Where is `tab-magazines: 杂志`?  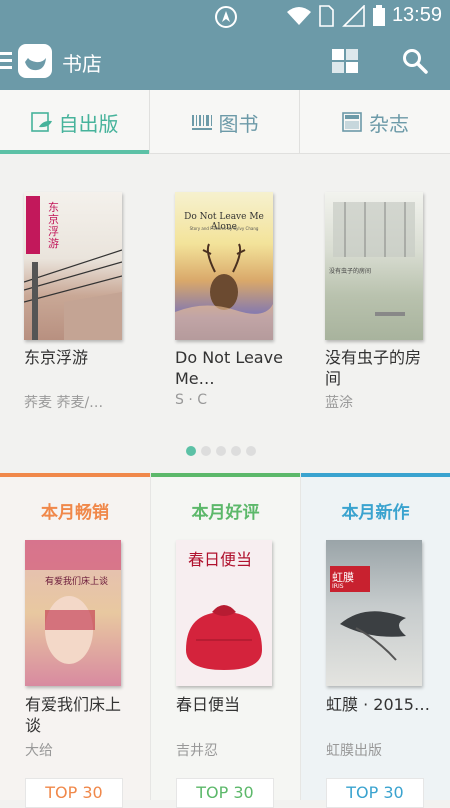 tab-magazines: 杂志 is located at coordinates (375, 122).